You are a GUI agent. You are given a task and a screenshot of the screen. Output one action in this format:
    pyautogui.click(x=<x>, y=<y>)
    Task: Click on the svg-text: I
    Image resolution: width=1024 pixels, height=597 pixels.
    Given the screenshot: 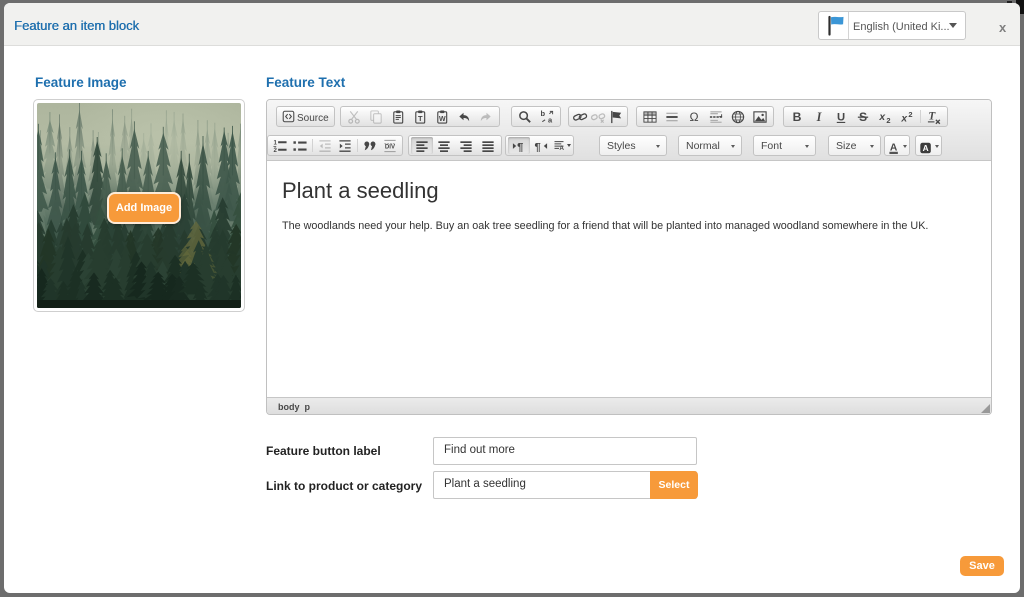 What is the action you would take?
    pyautogui.click(x=819, y=117)
    